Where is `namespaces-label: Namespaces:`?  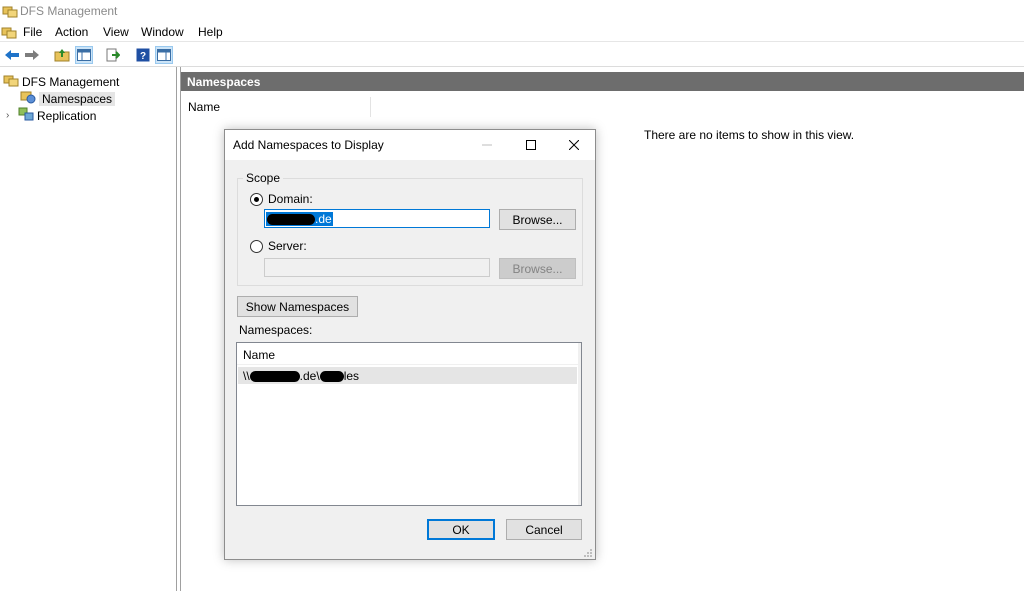
namespaces-label: Namespaces: is located at coordinates (276, 330).